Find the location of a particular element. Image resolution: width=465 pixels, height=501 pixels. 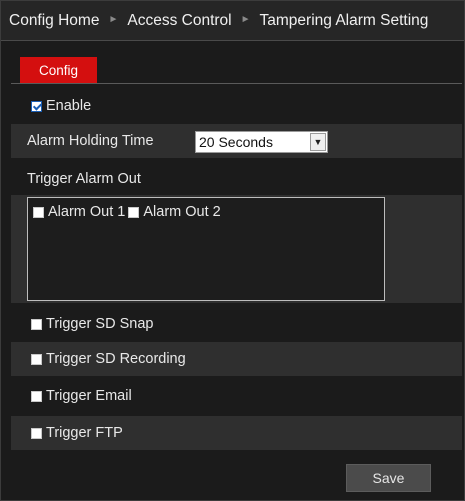

breadcrumb-tampering-alarm-setting: Tampering Alarm Setting is located at coordinates (344, 20).